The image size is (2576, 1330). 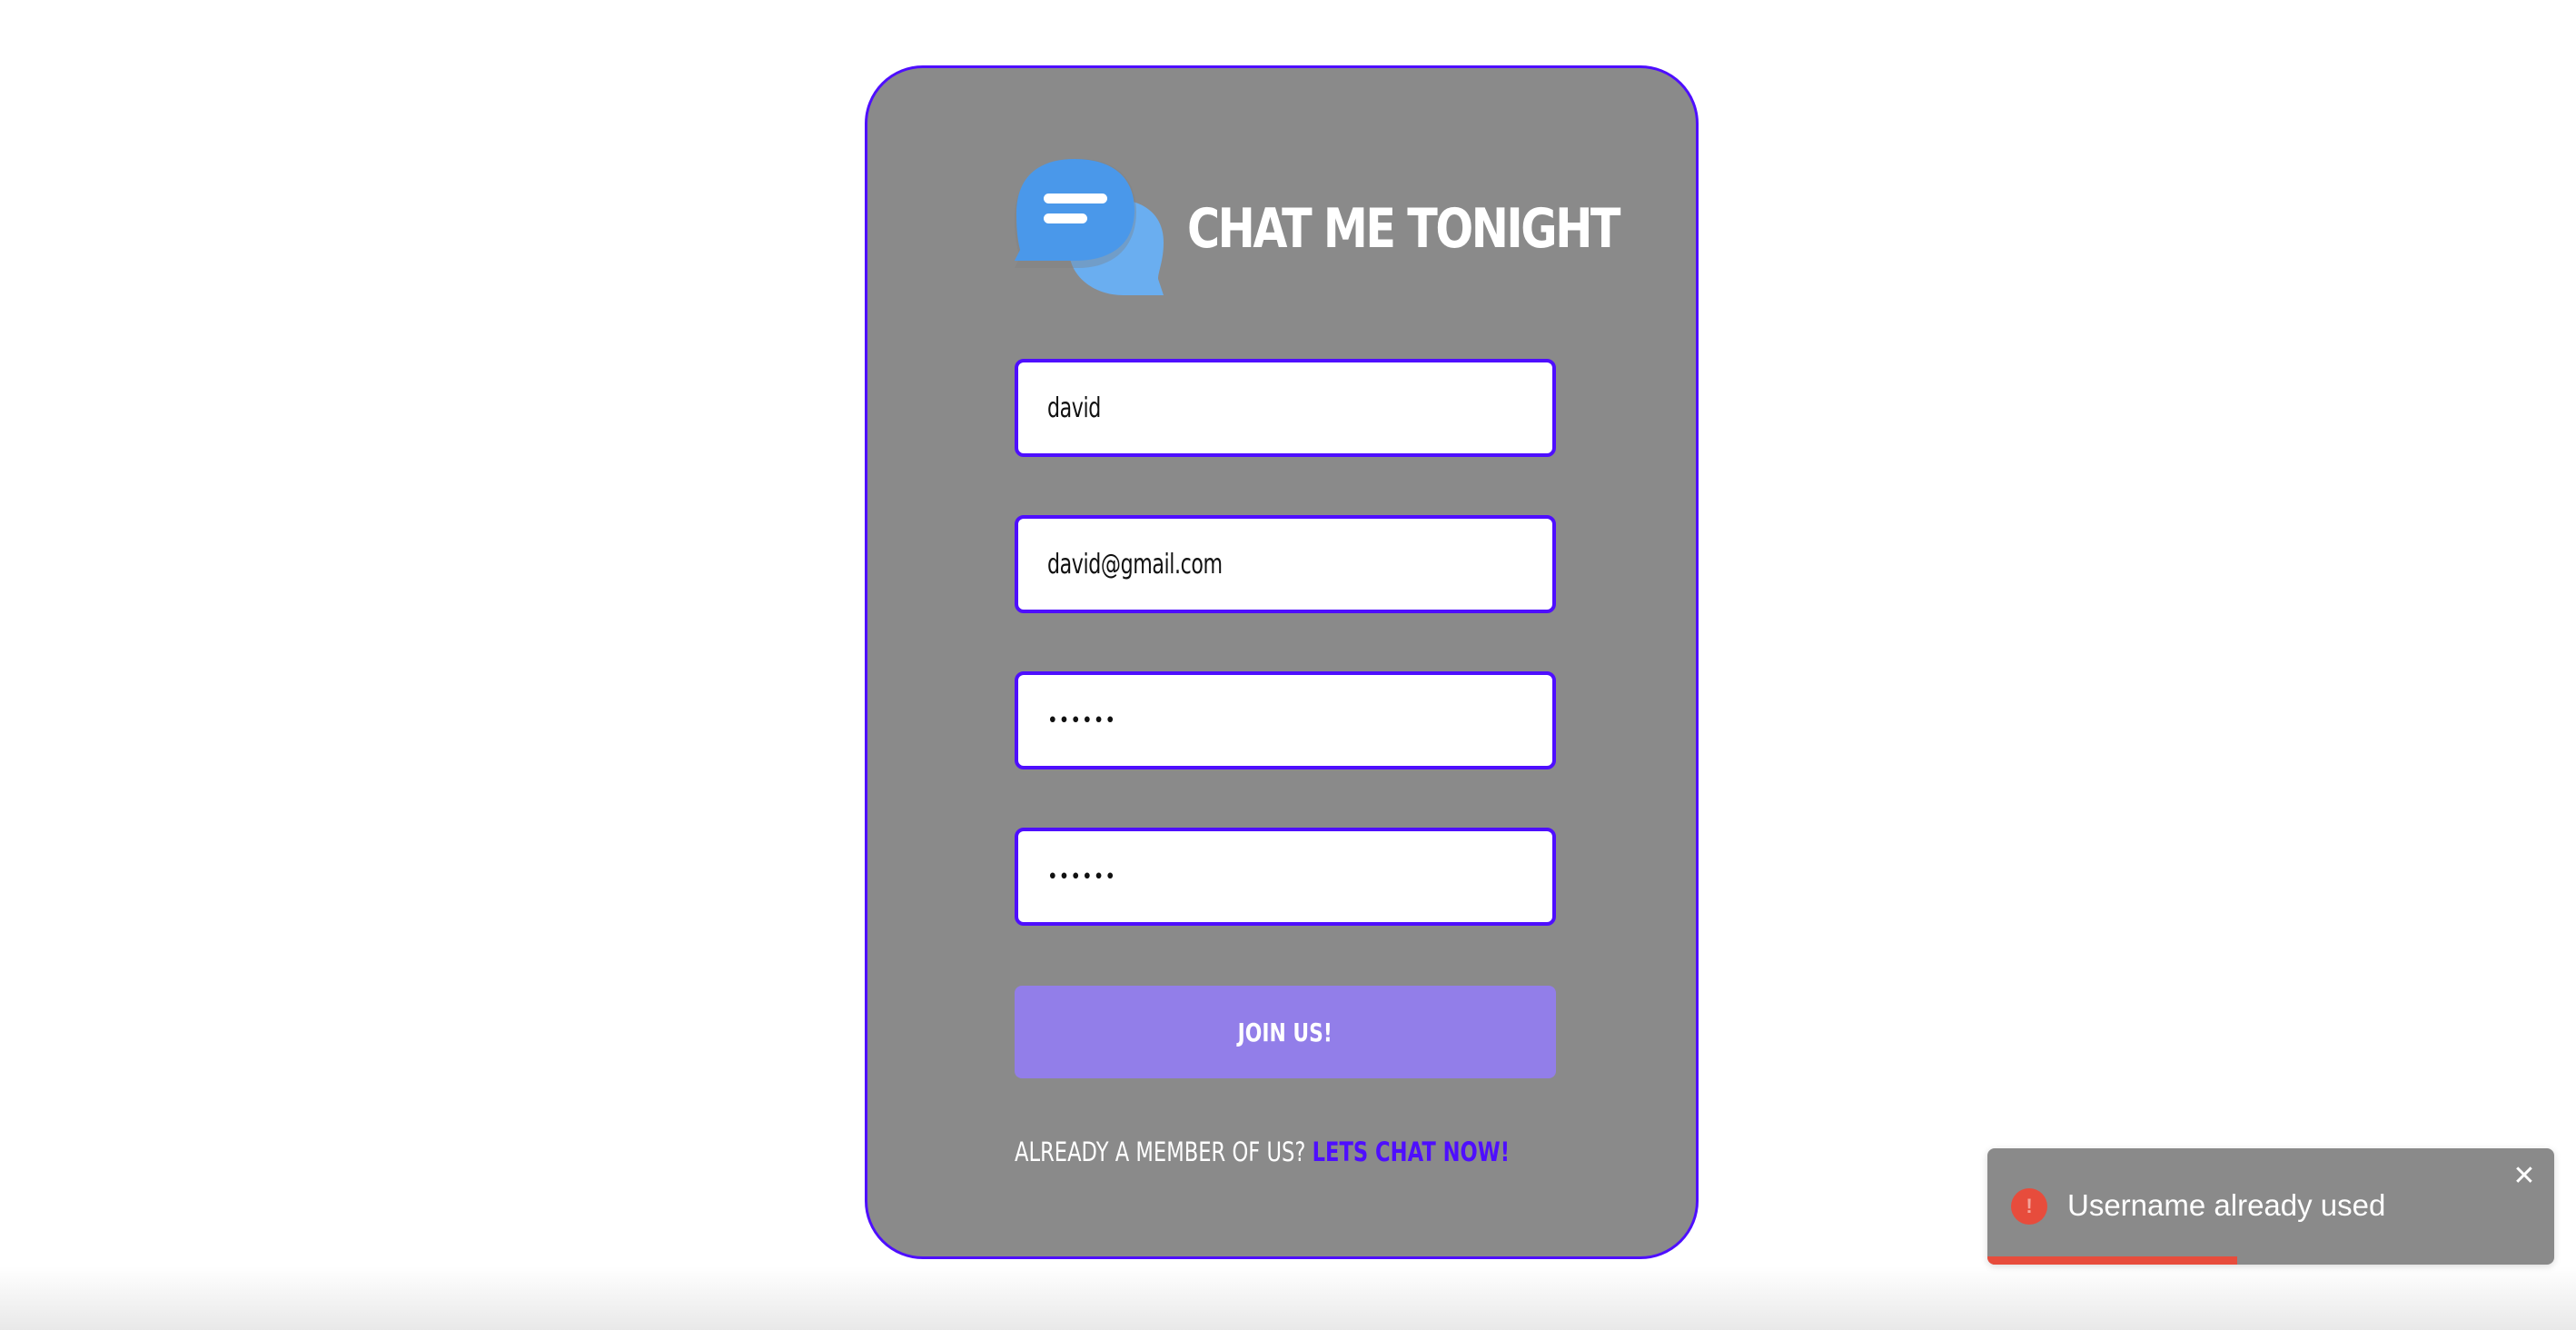 What do you see at coordinates (1074, 408) in the screenshot?
I see `username-value: david` at bounding box center [1074, 408].